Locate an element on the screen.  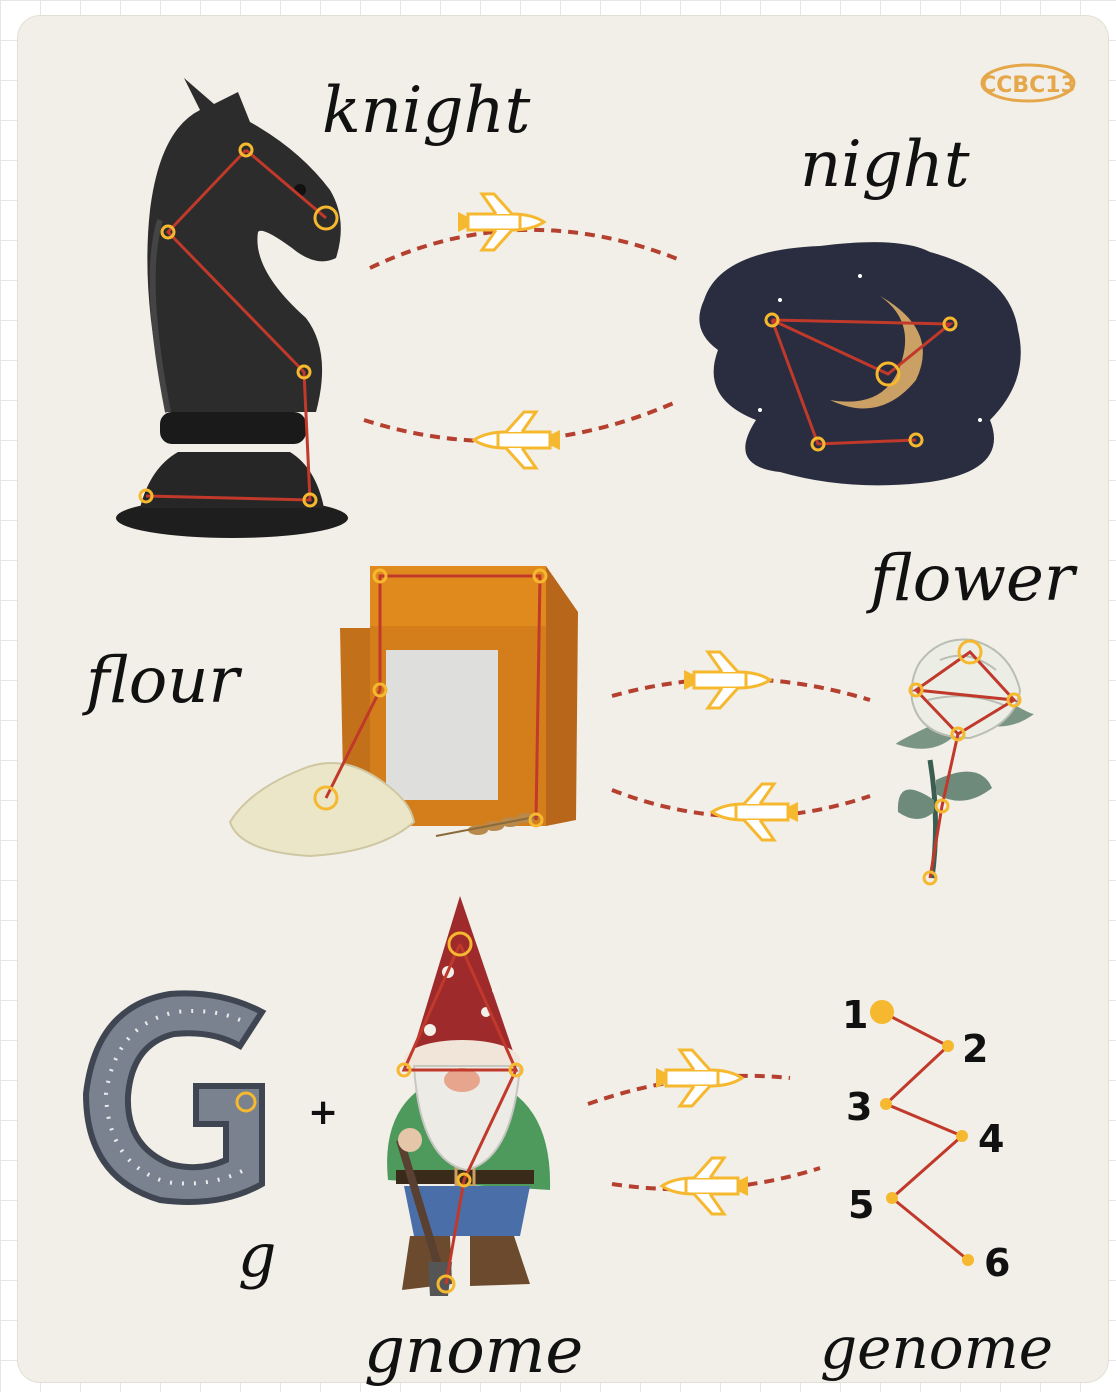
night-sky-moon-icon is located at coordinates (860, 364).